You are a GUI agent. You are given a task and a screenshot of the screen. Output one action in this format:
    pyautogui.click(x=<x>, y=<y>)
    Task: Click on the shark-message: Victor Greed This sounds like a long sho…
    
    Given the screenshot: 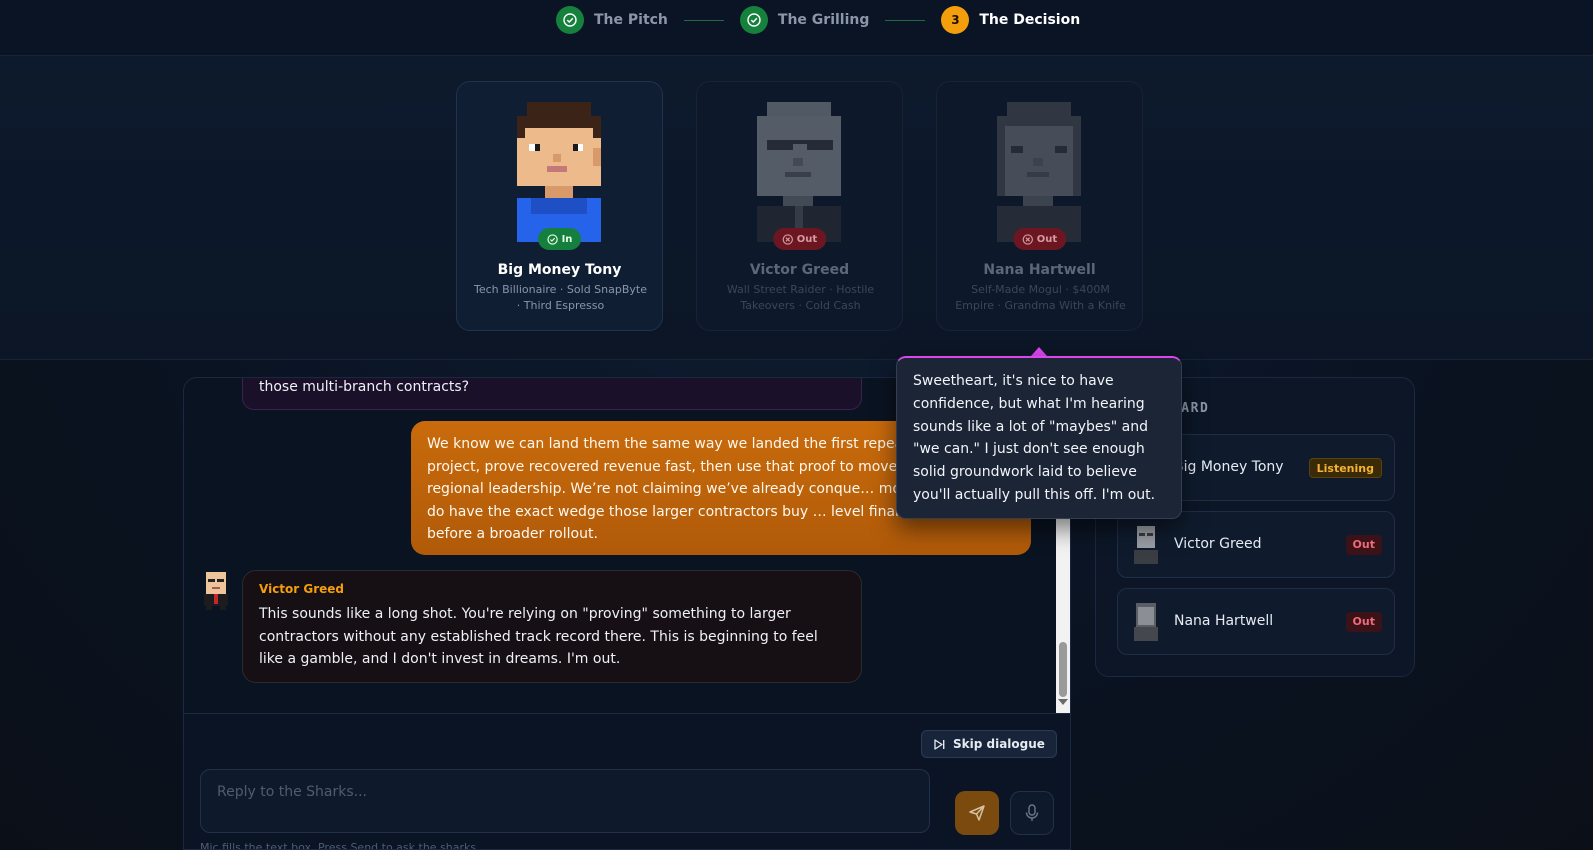 What is the action you would take?
    pyautogui.click(x=552, y=626)
    